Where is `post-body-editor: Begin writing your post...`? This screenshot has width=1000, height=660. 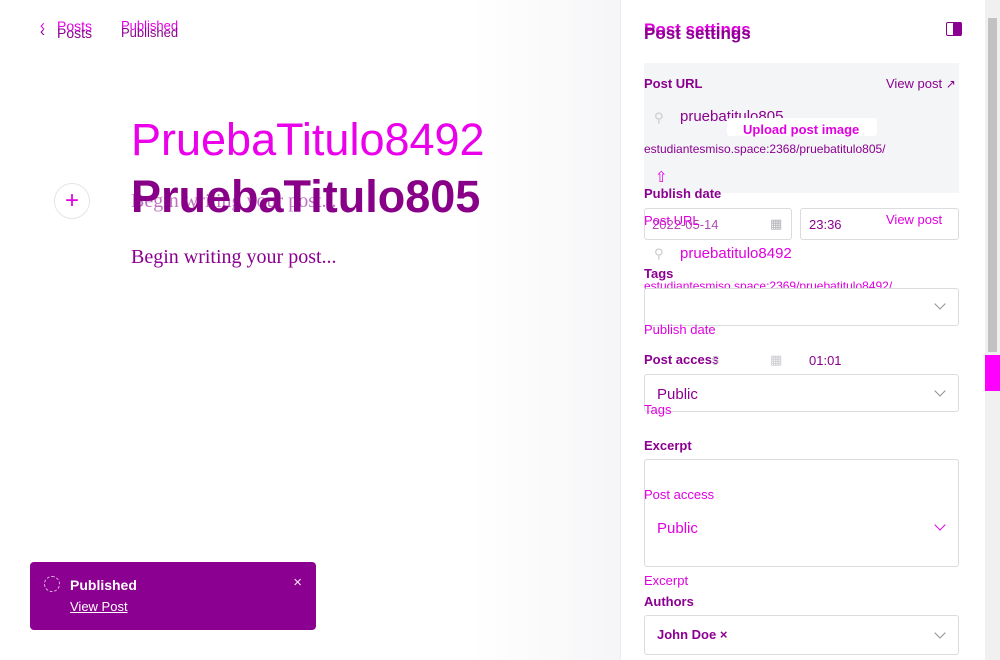 post-body-editor: Begin writing your post... is located at coordinates (234, 257).